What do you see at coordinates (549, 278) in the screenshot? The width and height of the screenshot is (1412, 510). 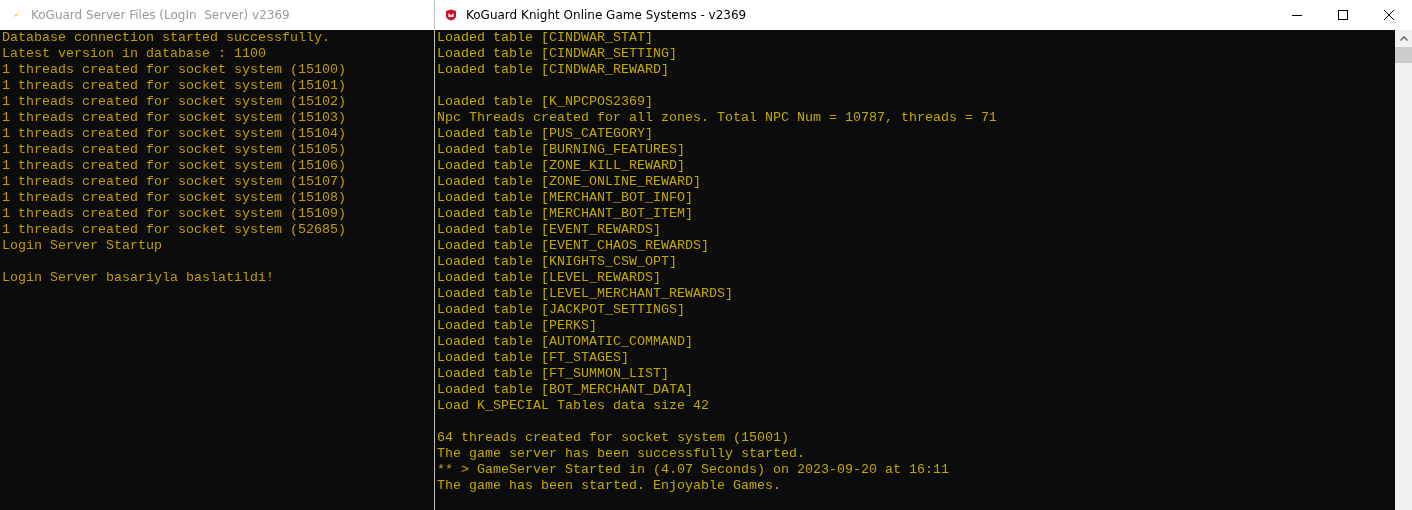 I see `console-line: Loaded table [LEVEL_REWARDS]` at bounding box center [549, 278].